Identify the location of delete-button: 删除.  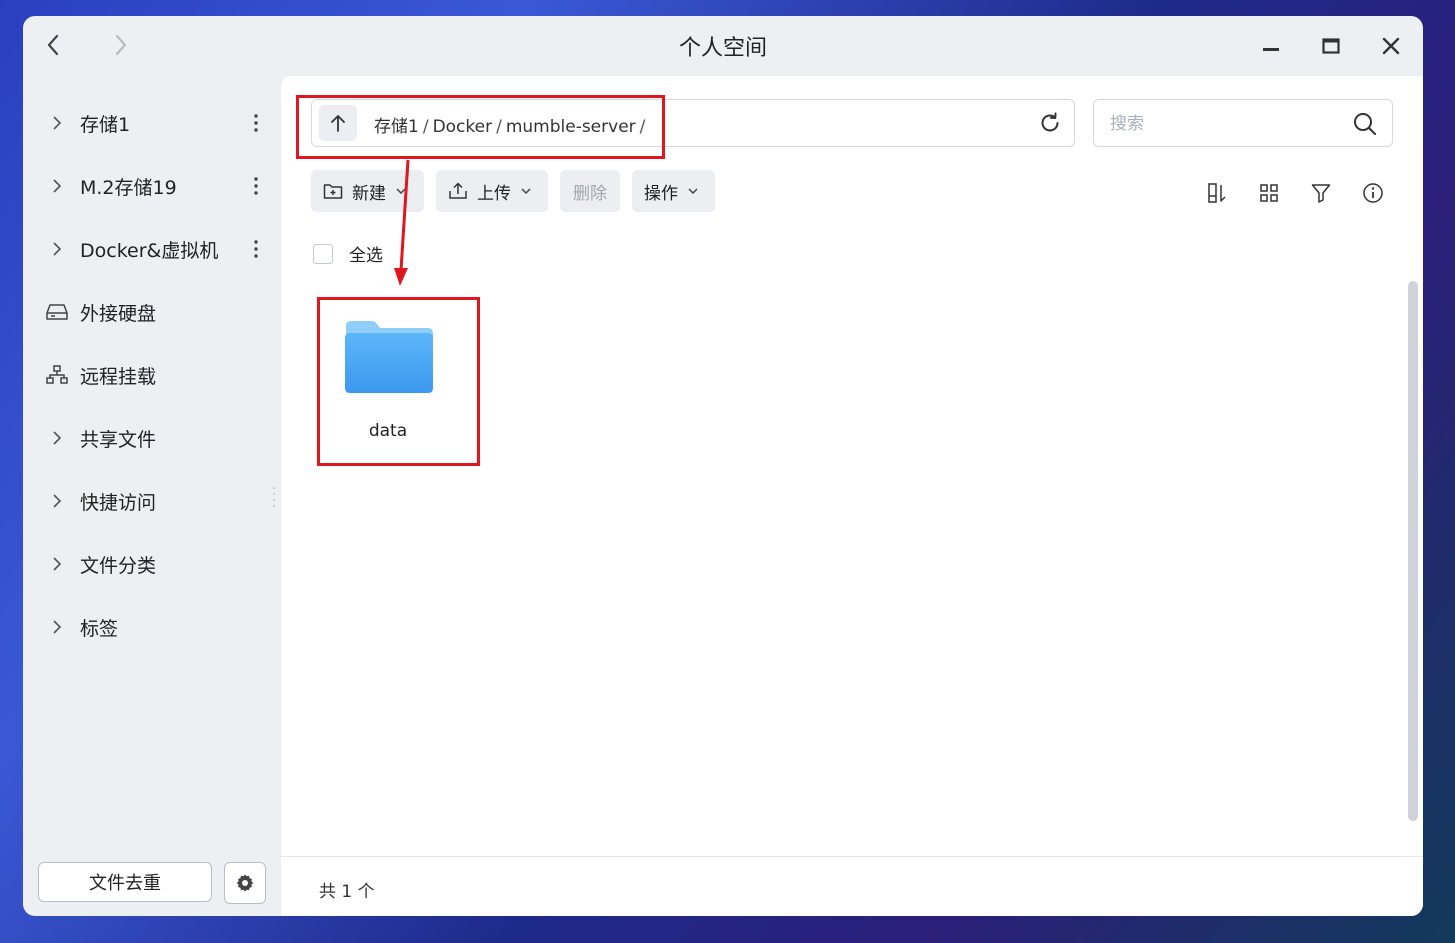
(590, 191).